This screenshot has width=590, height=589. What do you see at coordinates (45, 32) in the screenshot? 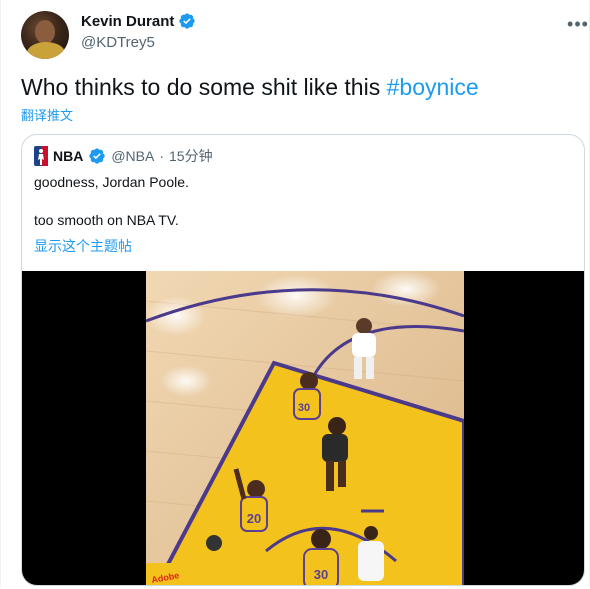
I see `avatar-face` at bounding box center [45, 32].